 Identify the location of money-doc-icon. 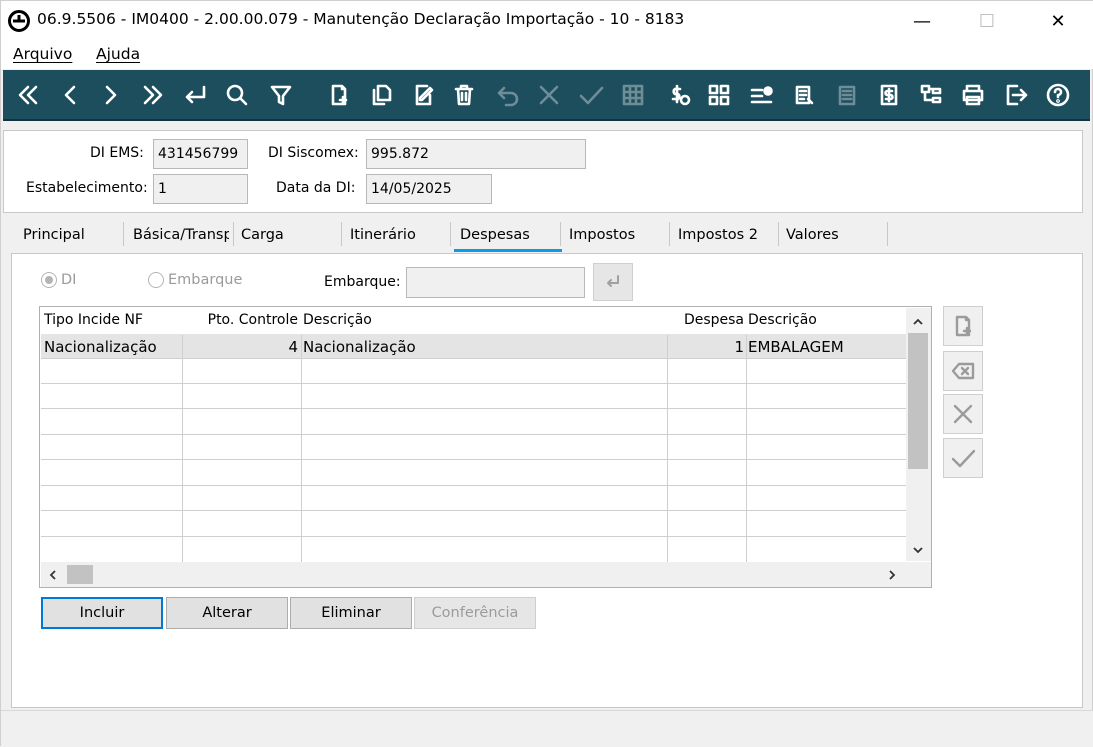
(889, 95).